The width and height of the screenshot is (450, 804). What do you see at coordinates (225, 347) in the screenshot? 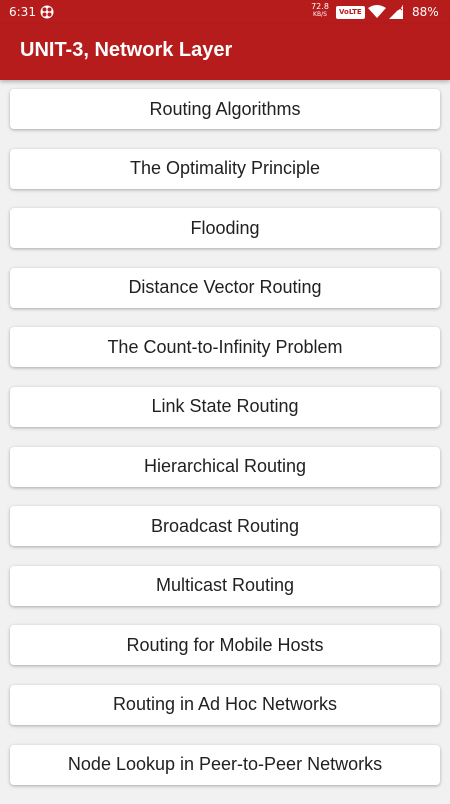
I see `topic-count-to-infinity: The Count-to-Infinity Problem` at bounding box center [225, 347].